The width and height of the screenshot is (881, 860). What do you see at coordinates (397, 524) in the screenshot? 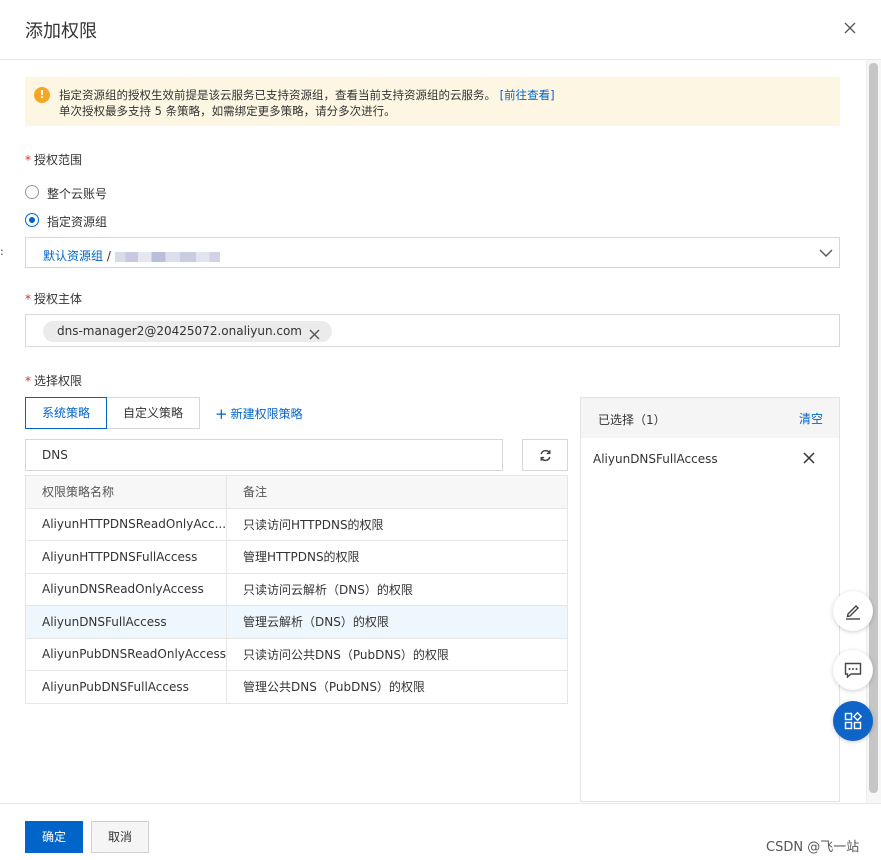
I see `policy-note-cell: 只读访问HTTPDNS的权限` at bounding box center [397, 524].